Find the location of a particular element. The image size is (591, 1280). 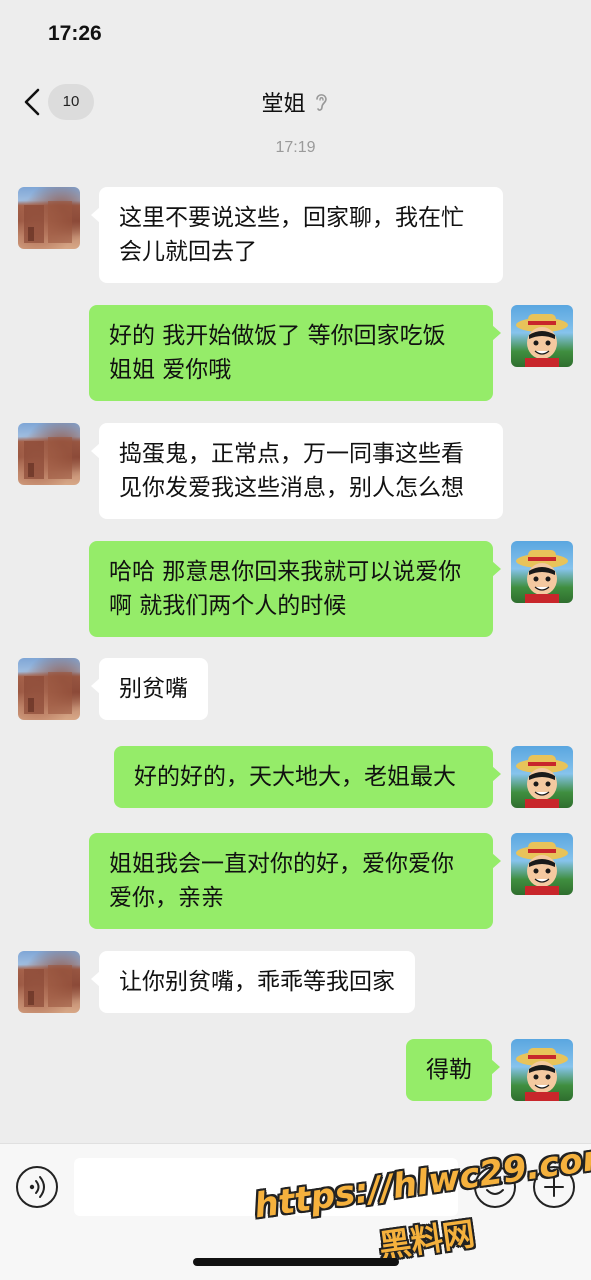

more-button is located at coordinates (554, 1187).